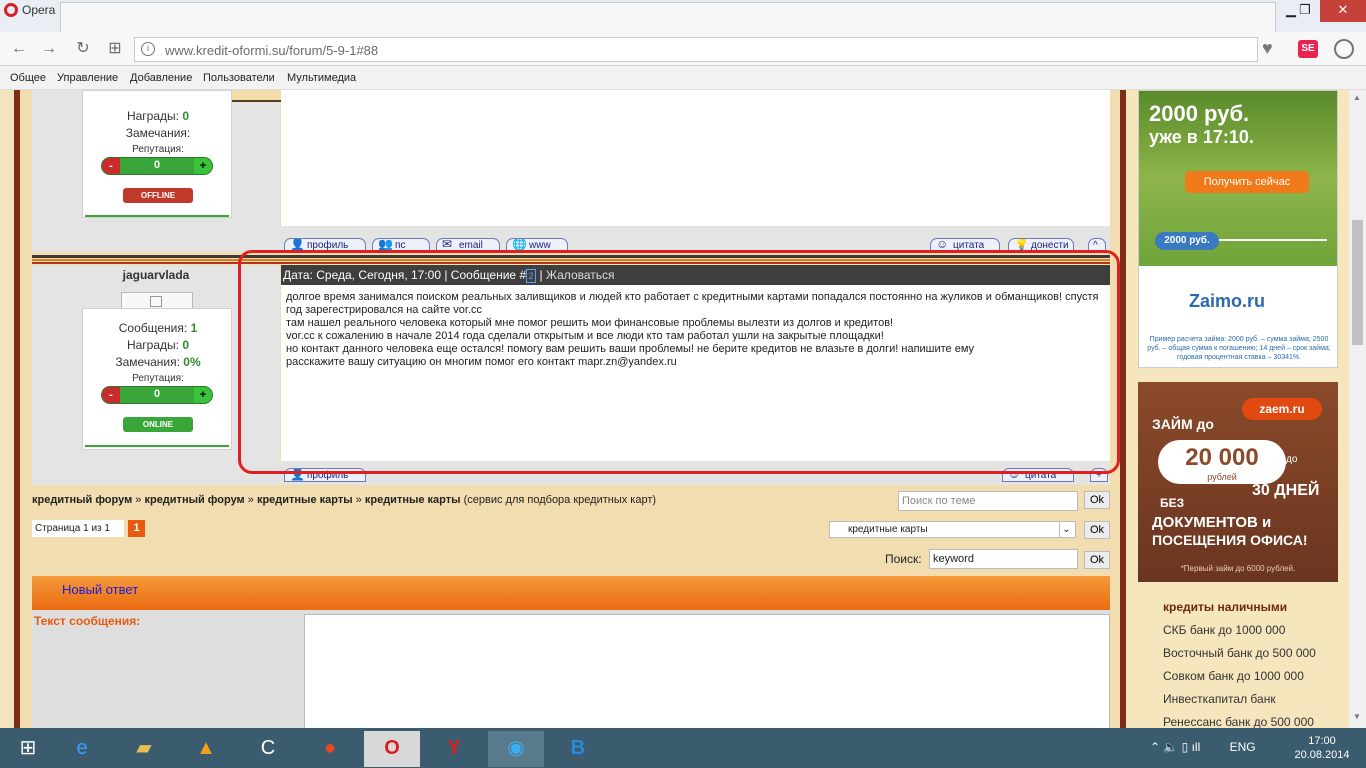 This screenshot has height=768, width=1366. I want to click on ccleaner-icon: C, so click(268, 749).